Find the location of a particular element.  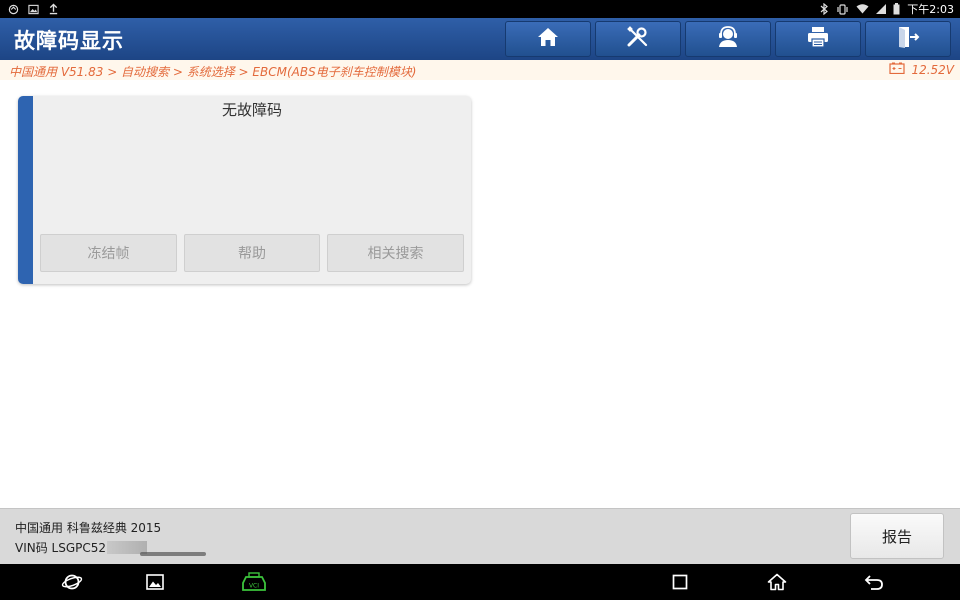

vin-redaction-smear is located at coordinates (173, 554).